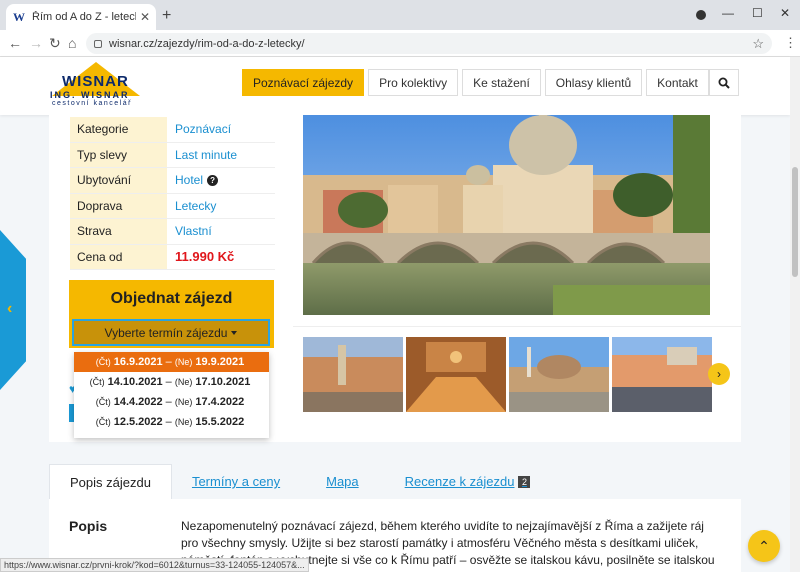 This screenshot has width=800, height=572. I want to click on reload-icon: ↻, so click(55, 43).